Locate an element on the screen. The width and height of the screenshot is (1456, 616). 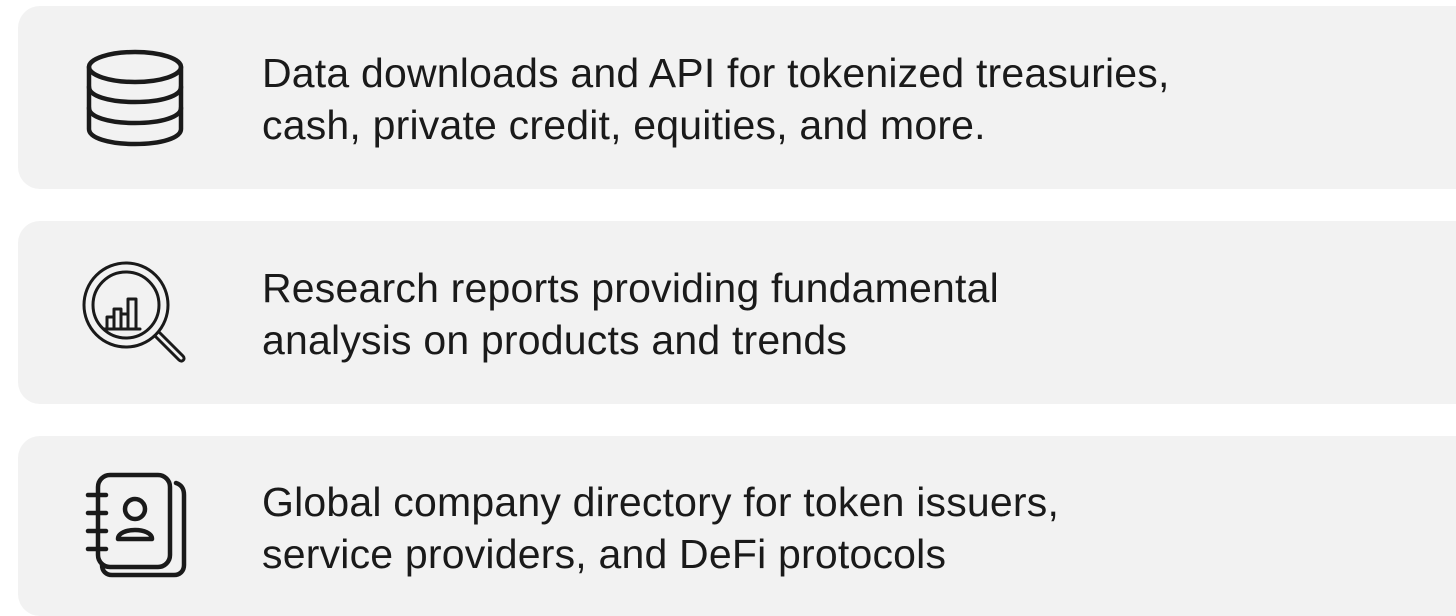
contact-book-icon is located at coordinates (135, 524).